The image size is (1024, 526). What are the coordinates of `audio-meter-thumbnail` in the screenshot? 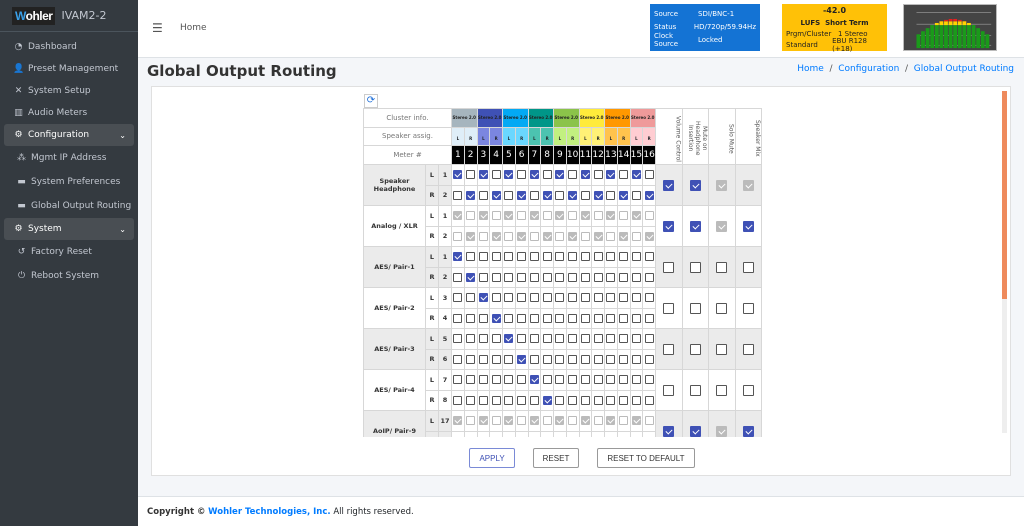 It's located at (950, 27).